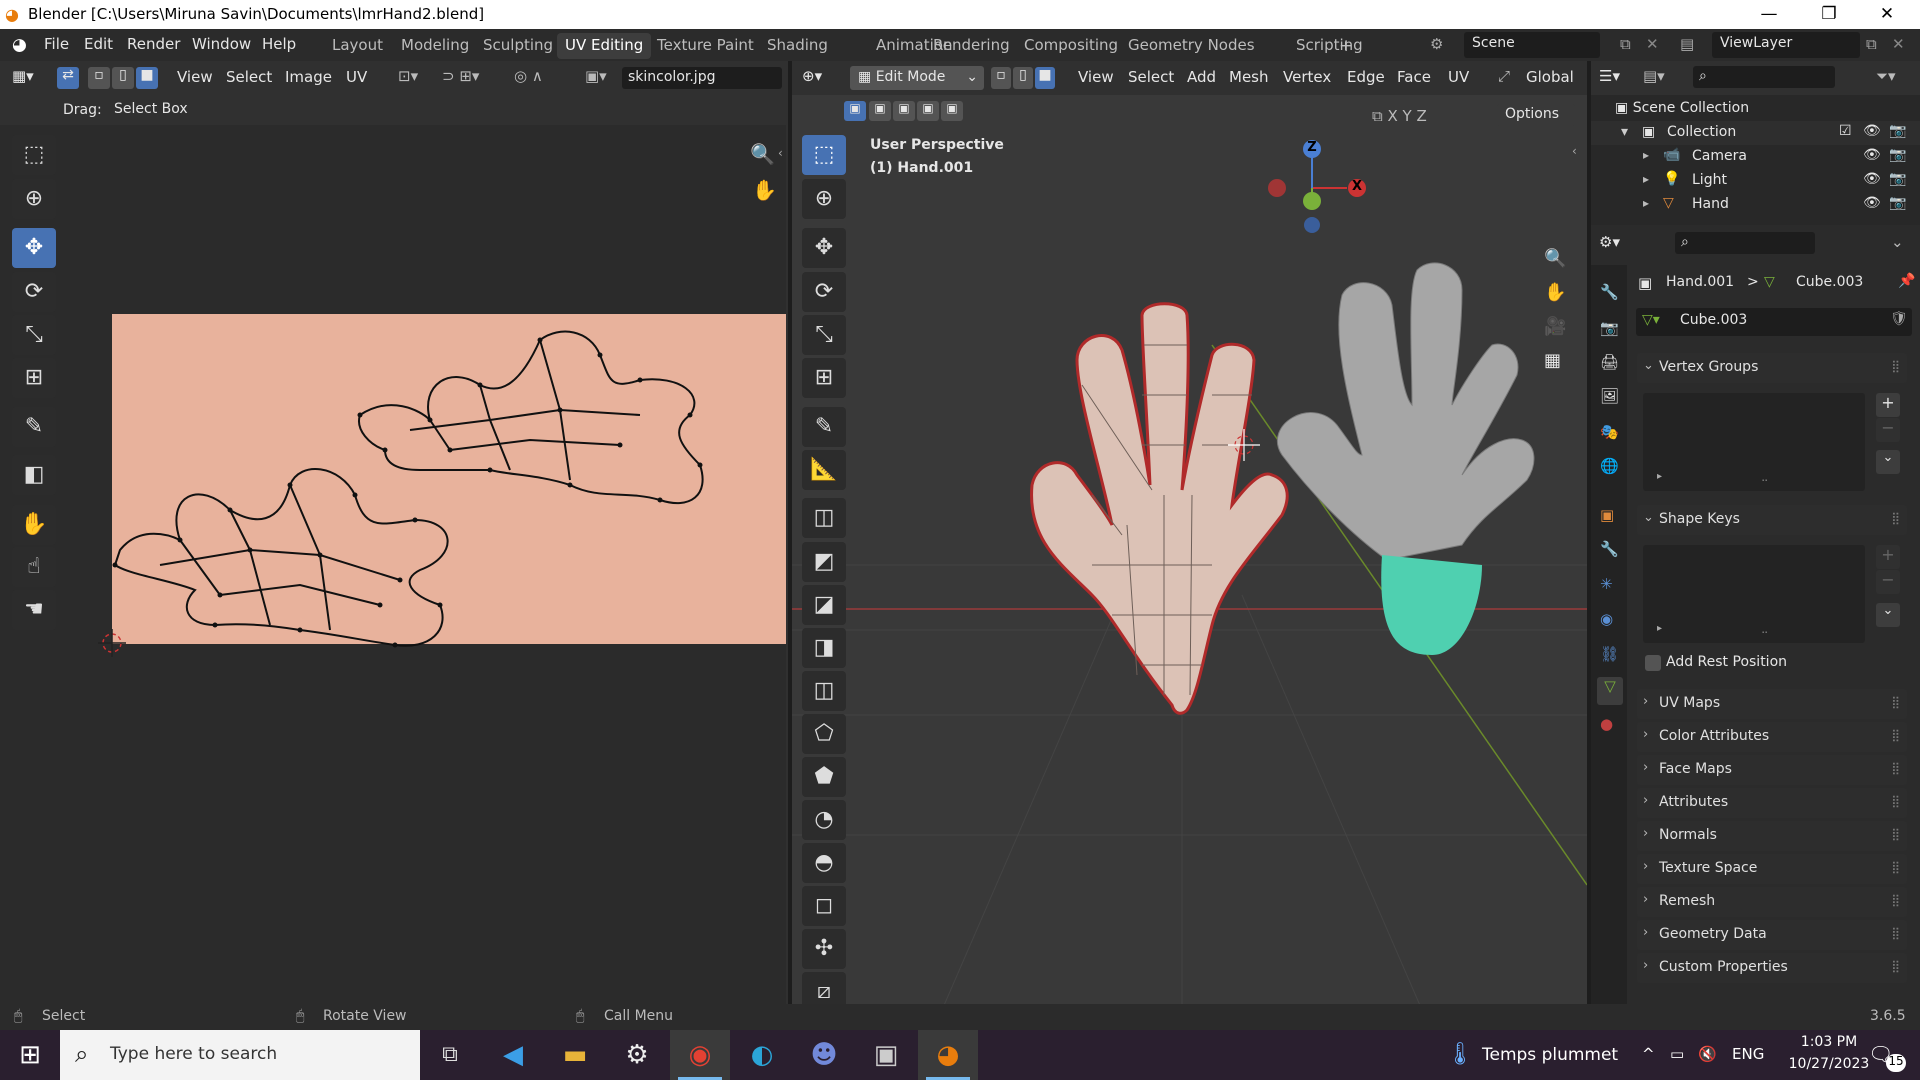 This screenshot has height=1080, width=1920. I want to click on sidebar-toggle-icon: ‹, so click(780, 153).